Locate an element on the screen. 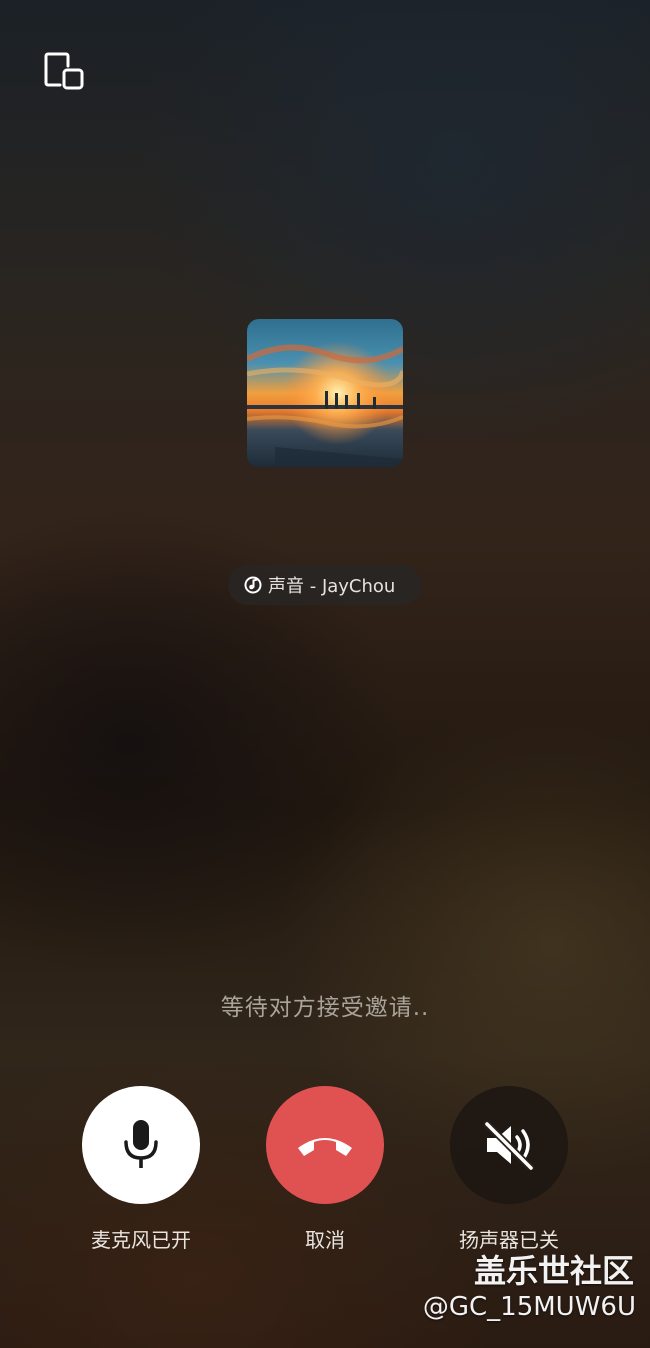 The image size is (650, 1348). call-status-text: 等待对方接受邀请.. is located at coordinates (325, 1008).